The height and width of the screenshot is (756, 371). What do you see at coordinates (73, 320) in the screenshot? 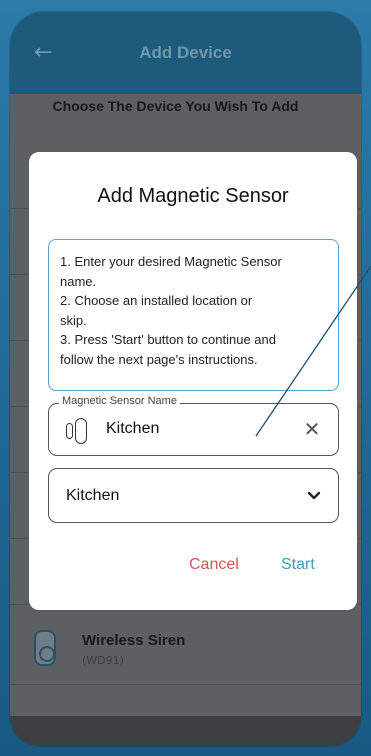
I see `instruction-line: skip.` at bounding box center [73, 320].